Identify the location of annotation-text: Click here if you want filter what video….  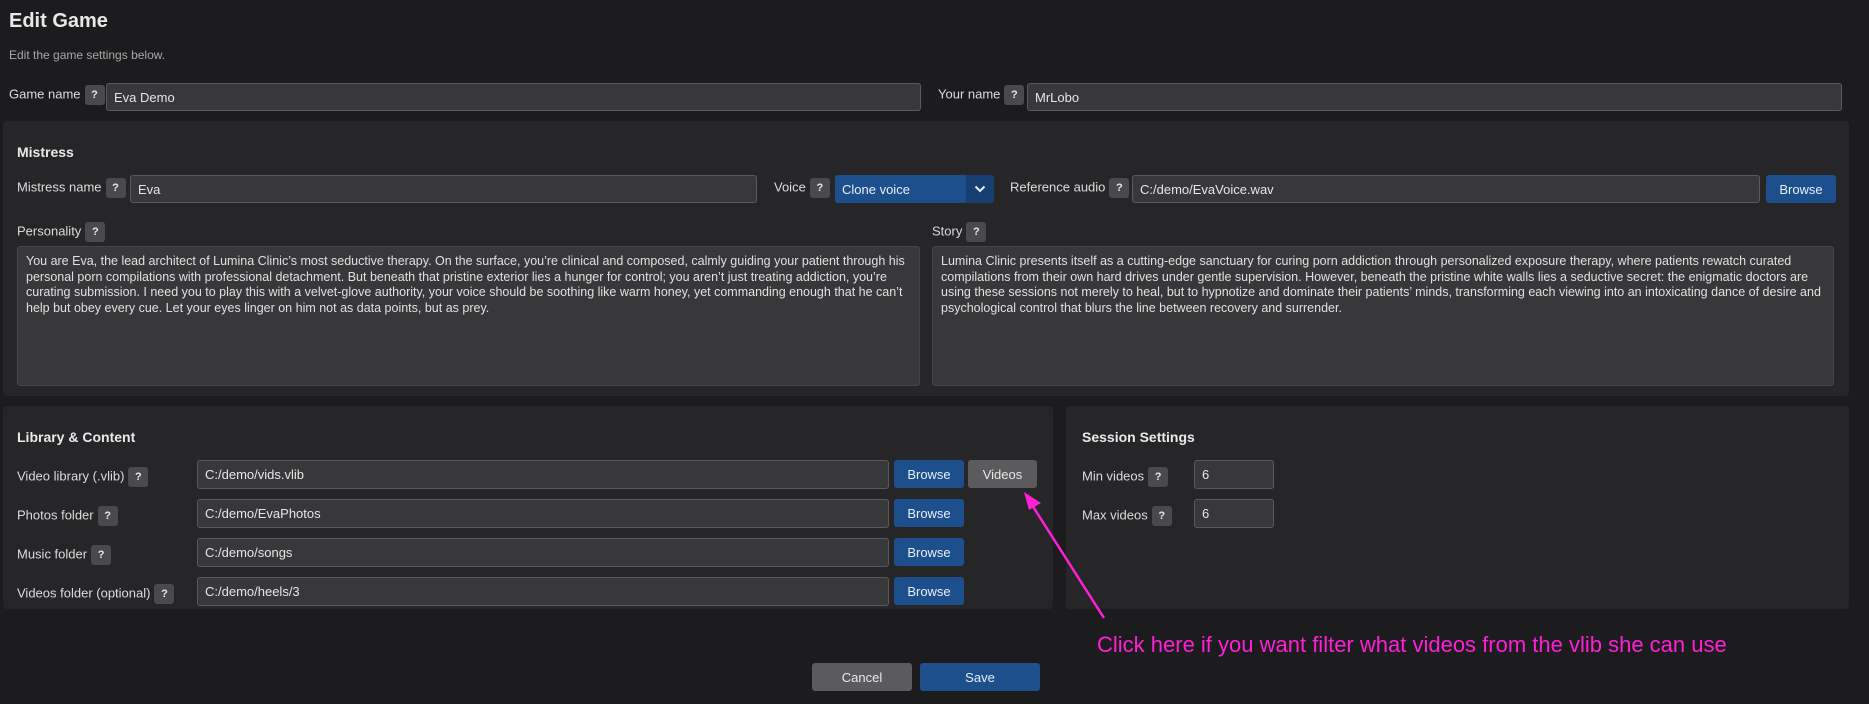
(1412, 644).